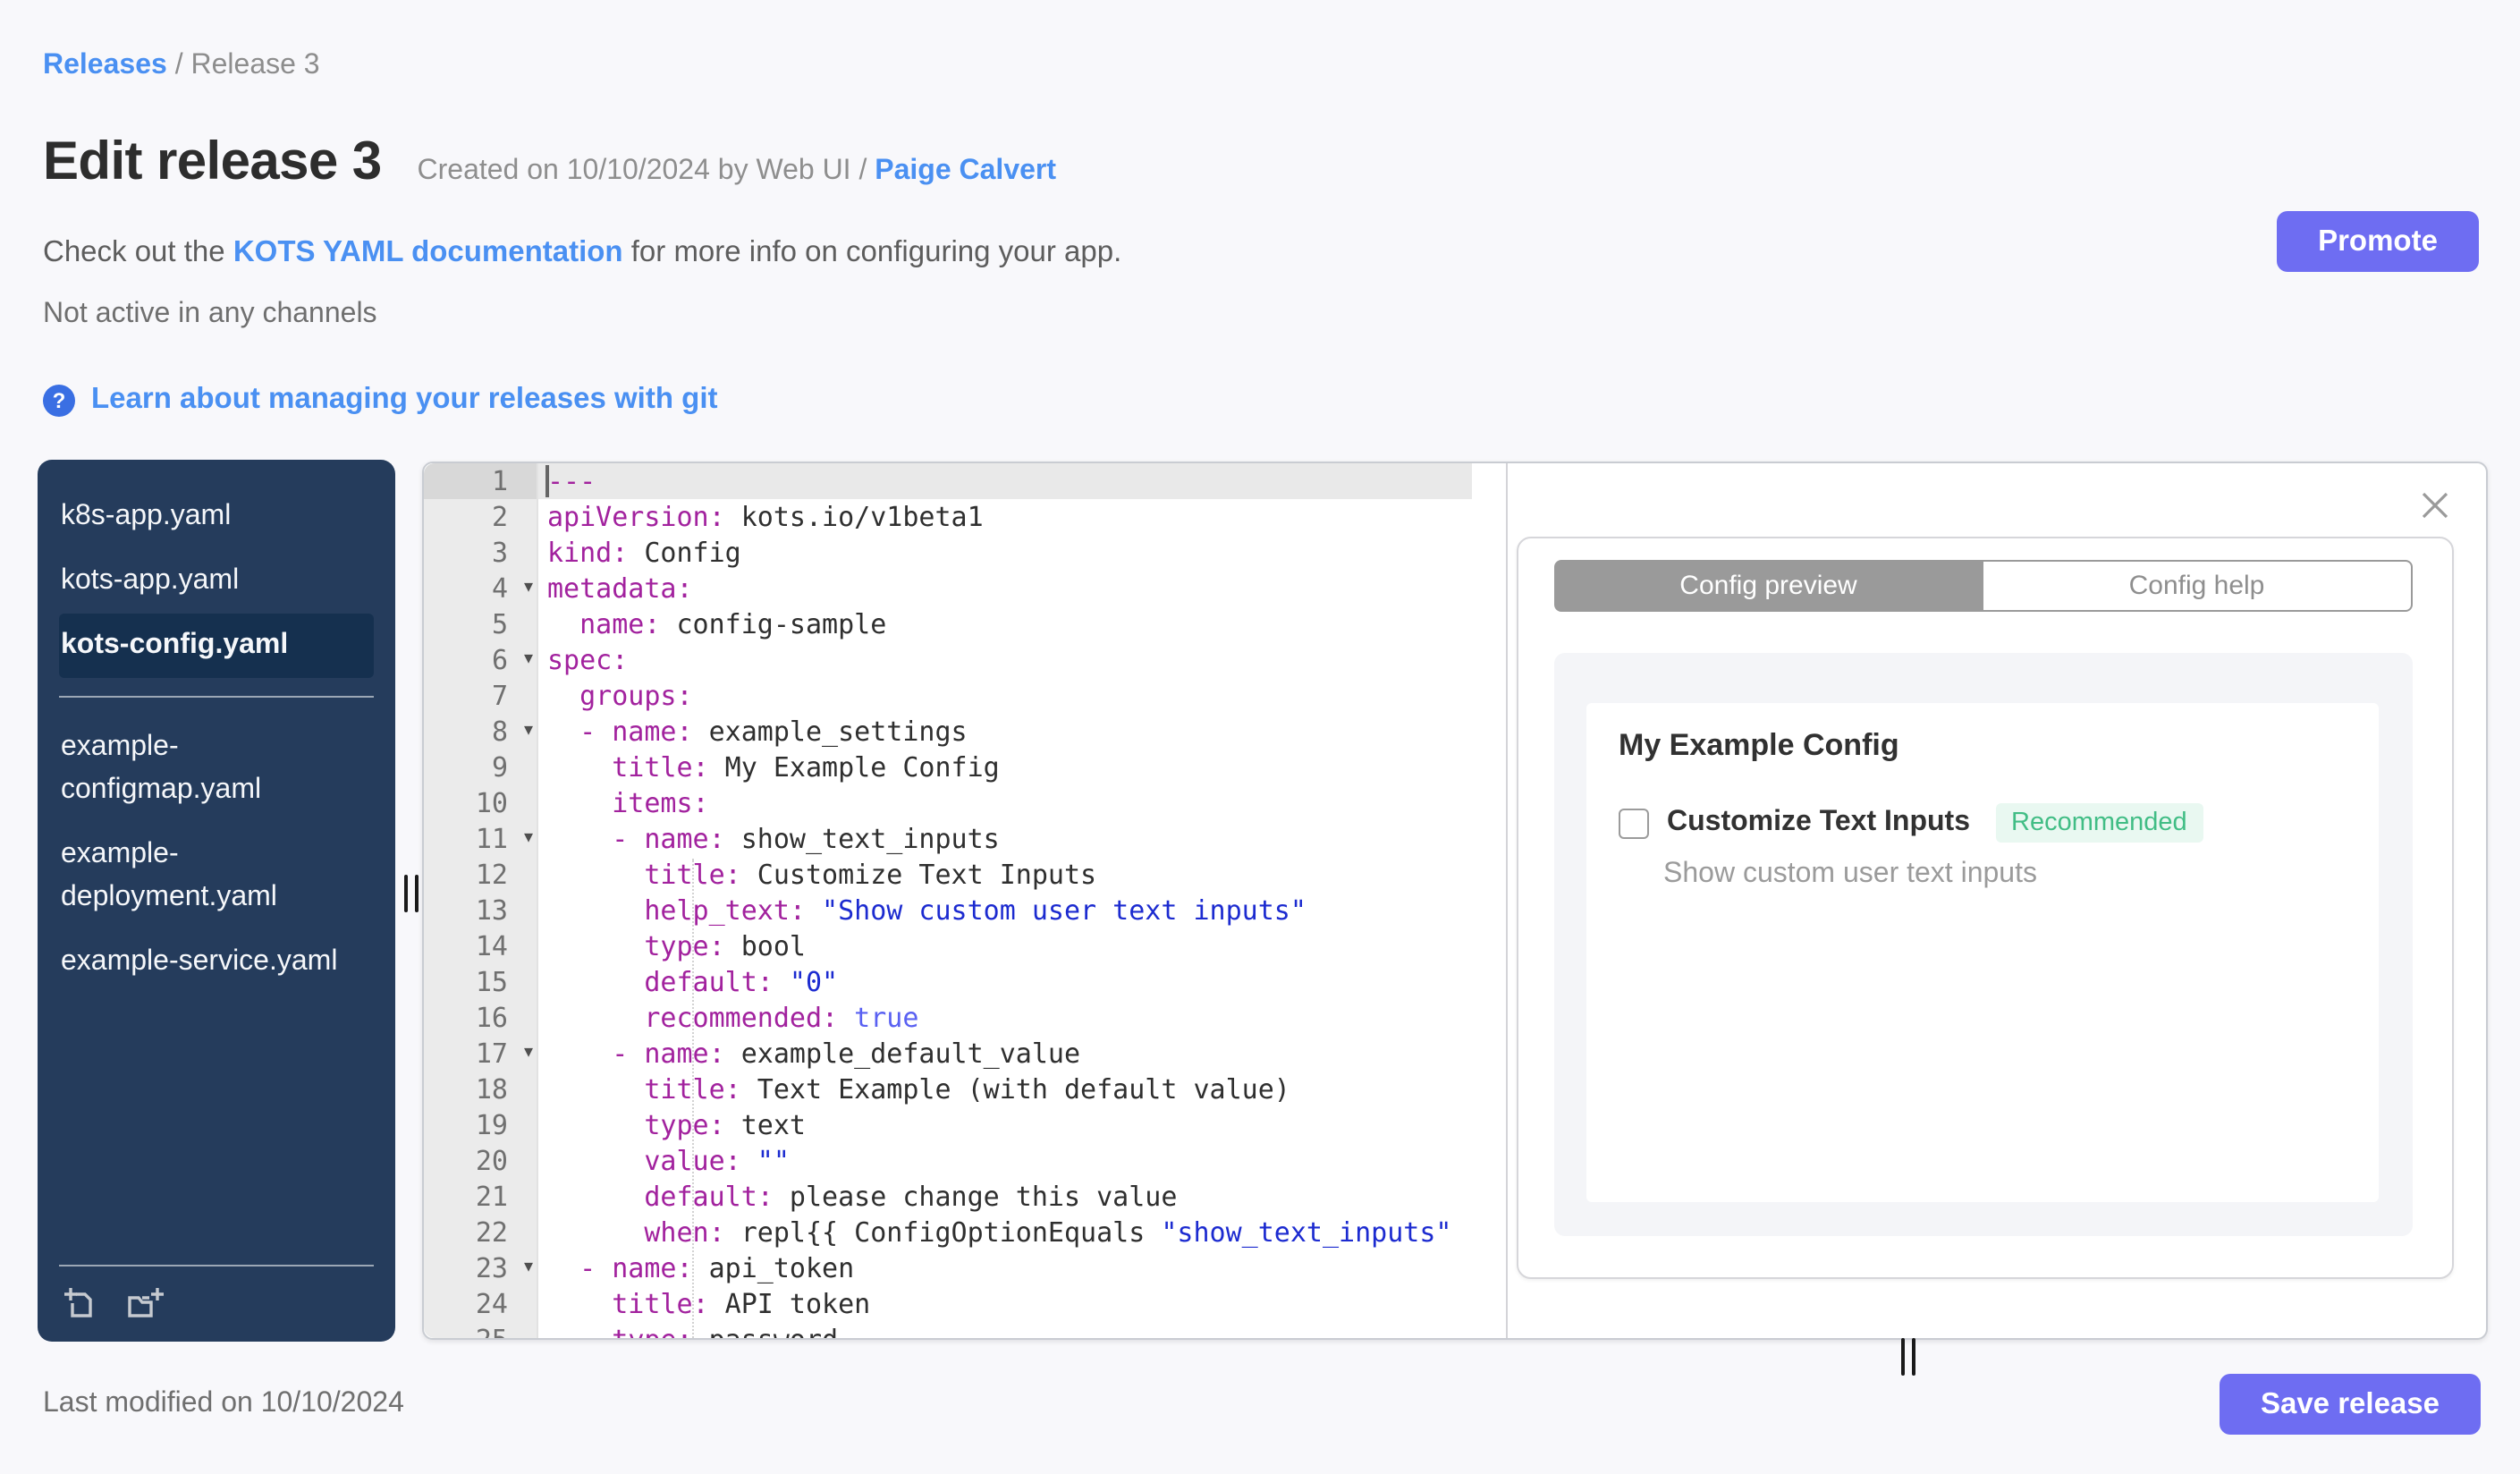  I want to click on close-icon, so click(2435, 506).